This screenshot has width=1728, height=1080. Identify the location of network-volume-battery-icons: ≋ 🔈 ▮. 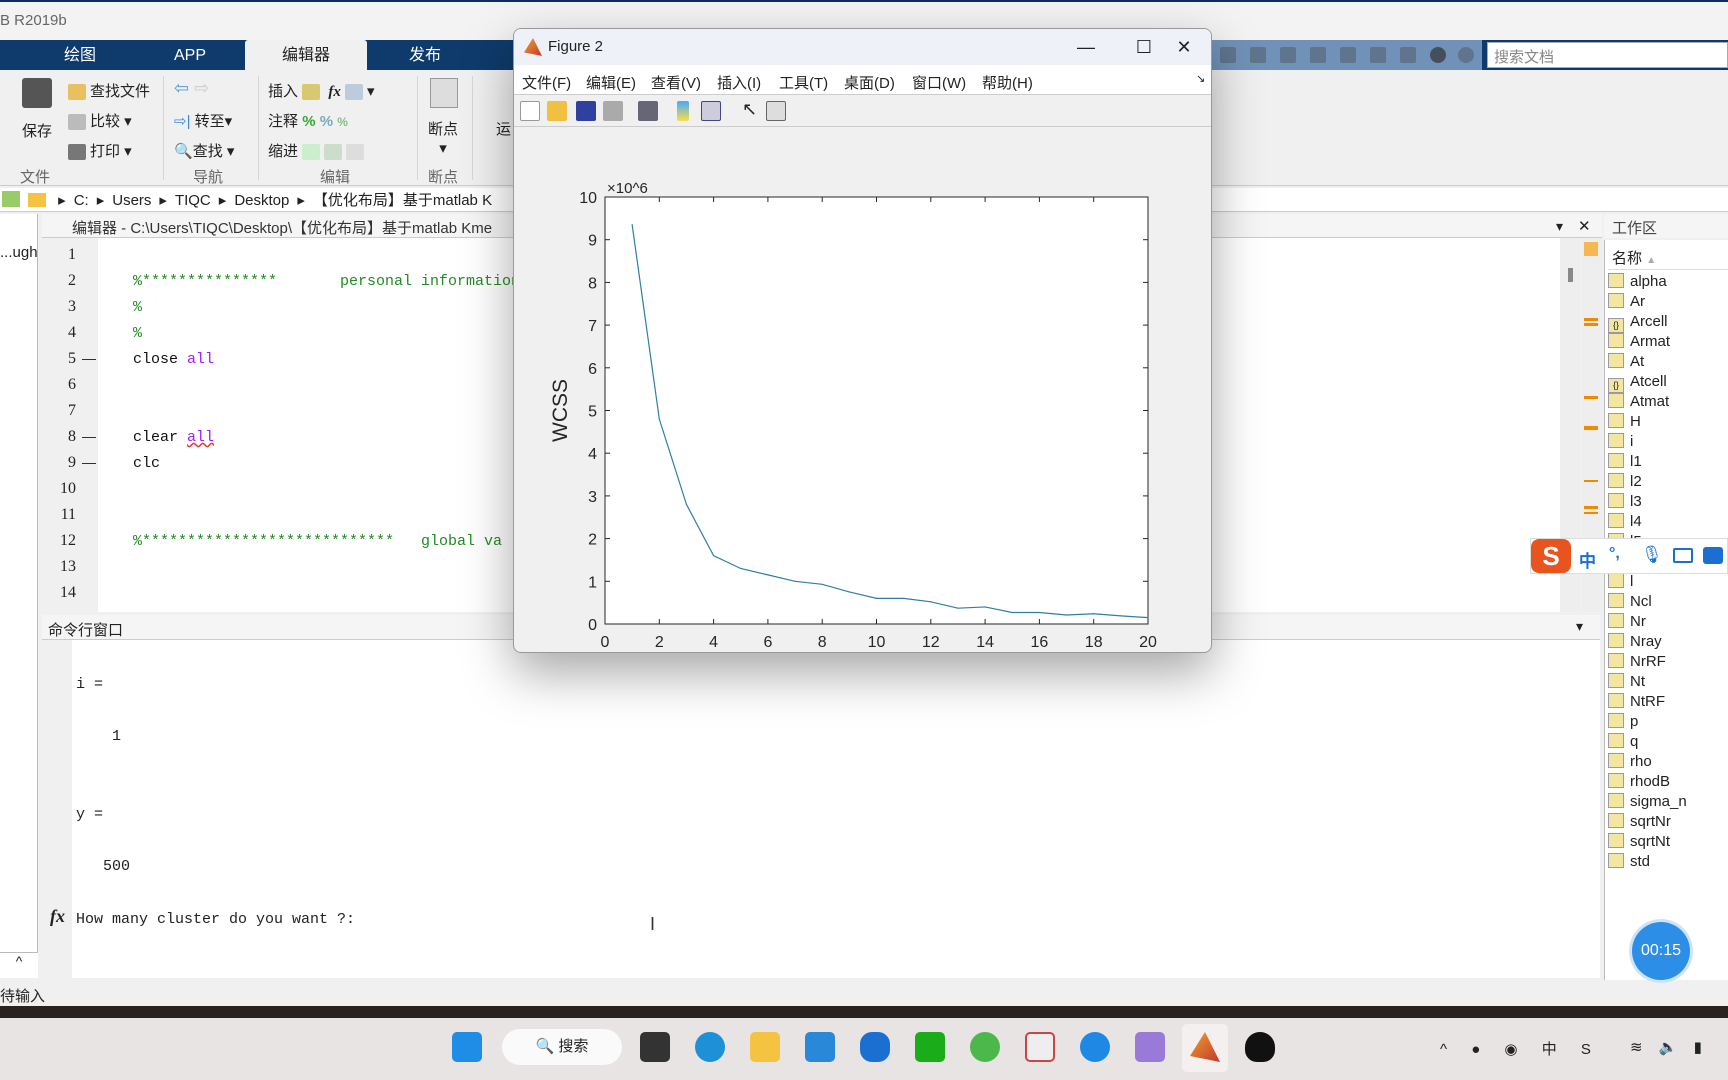
(1669, 1047).